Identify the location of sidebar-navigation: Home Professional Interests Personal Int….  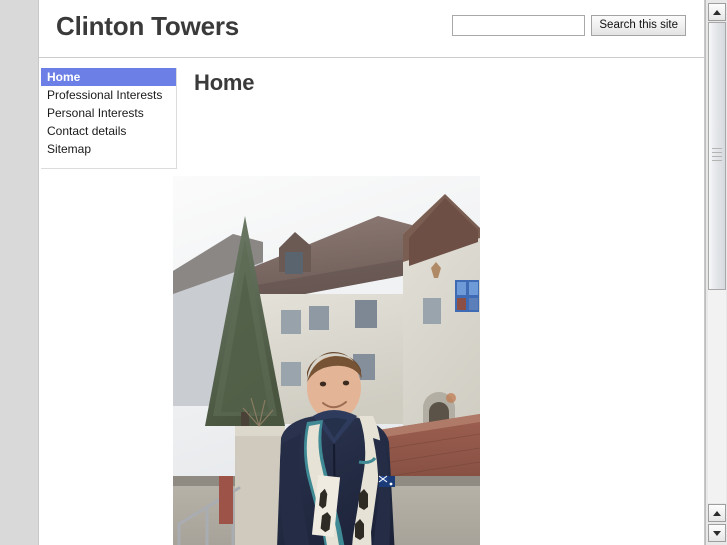
(109, 118).